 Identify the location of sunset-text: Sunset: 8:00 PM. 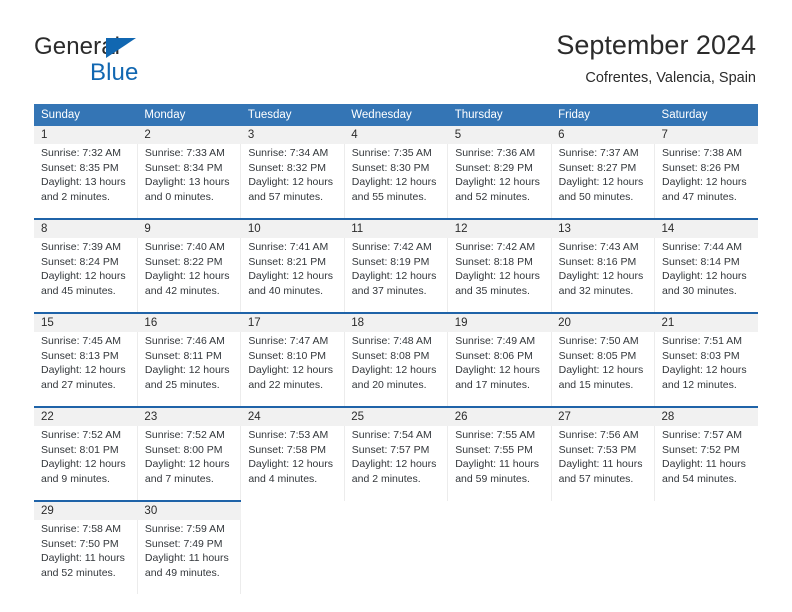
(183, 449).